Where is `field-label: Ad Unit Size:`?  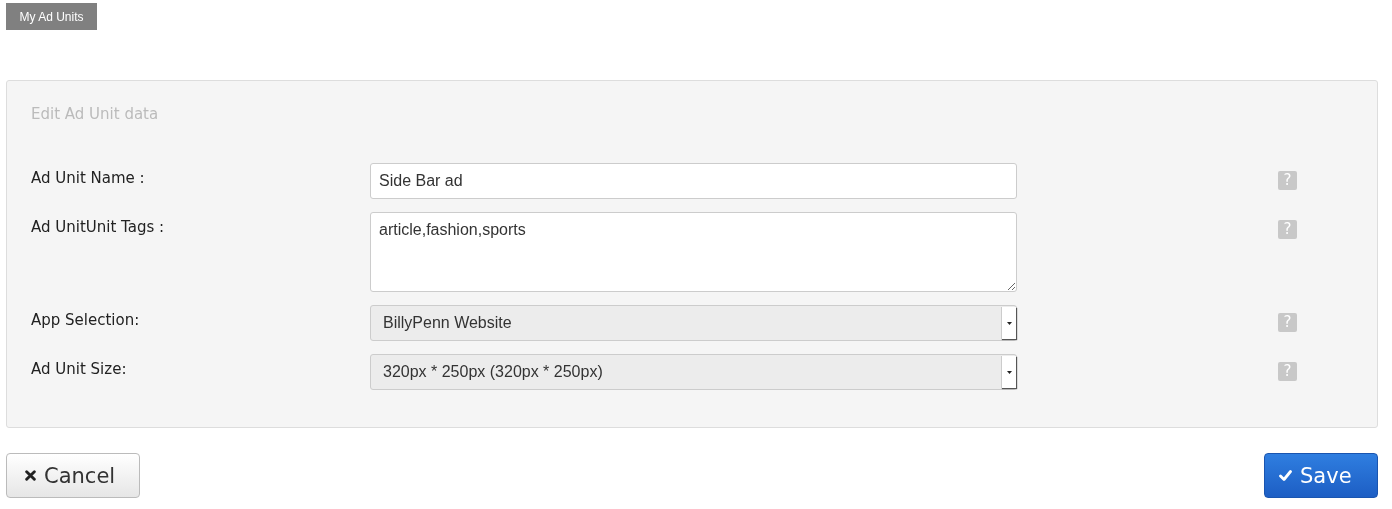 field-label: Ad Unit Size: is located at coordinates (79, 368).